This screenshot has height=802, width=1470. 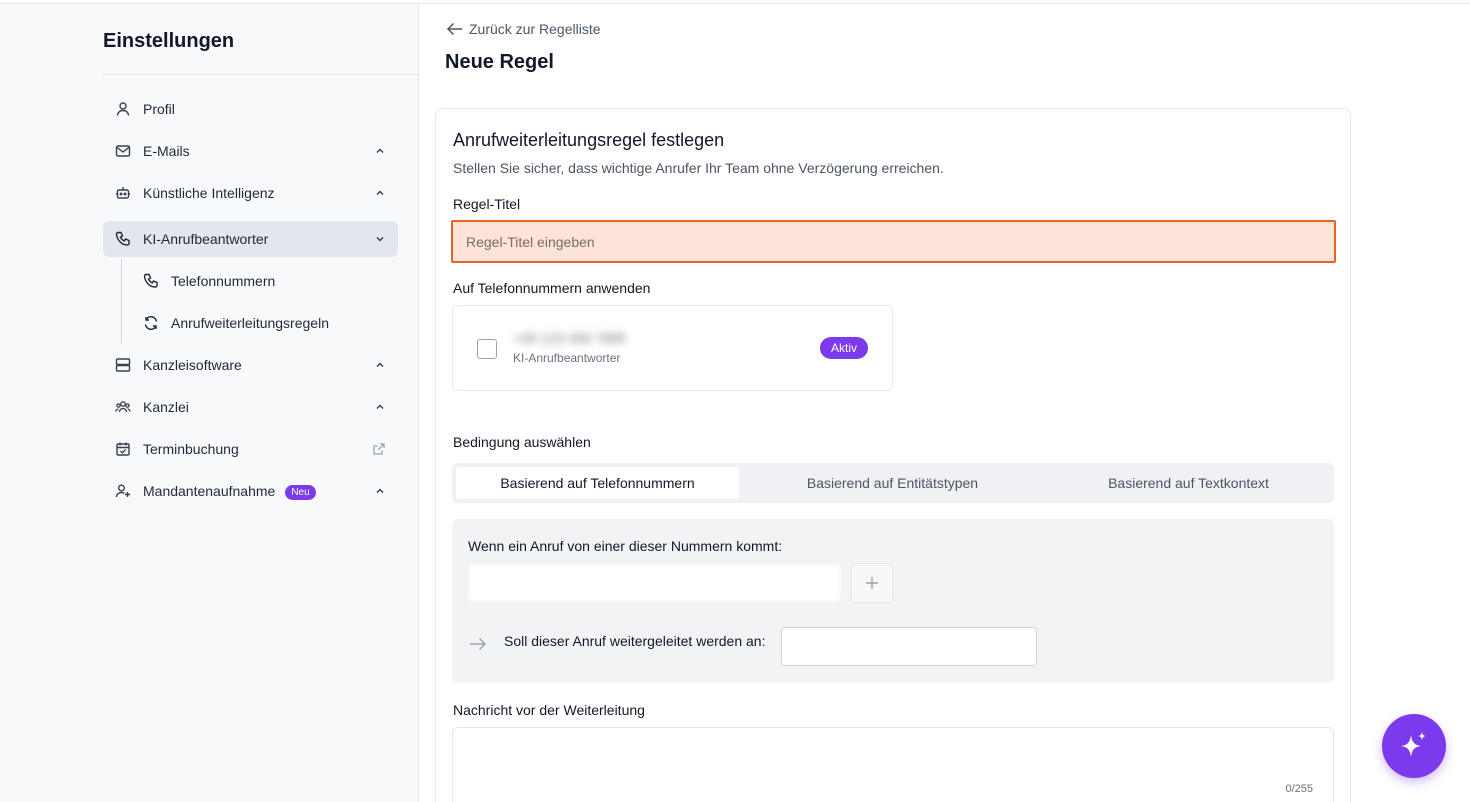 What do you see at coordinates (123, 407) in the screenshot?
I see `users-icon` at bounding box center [123, 407].